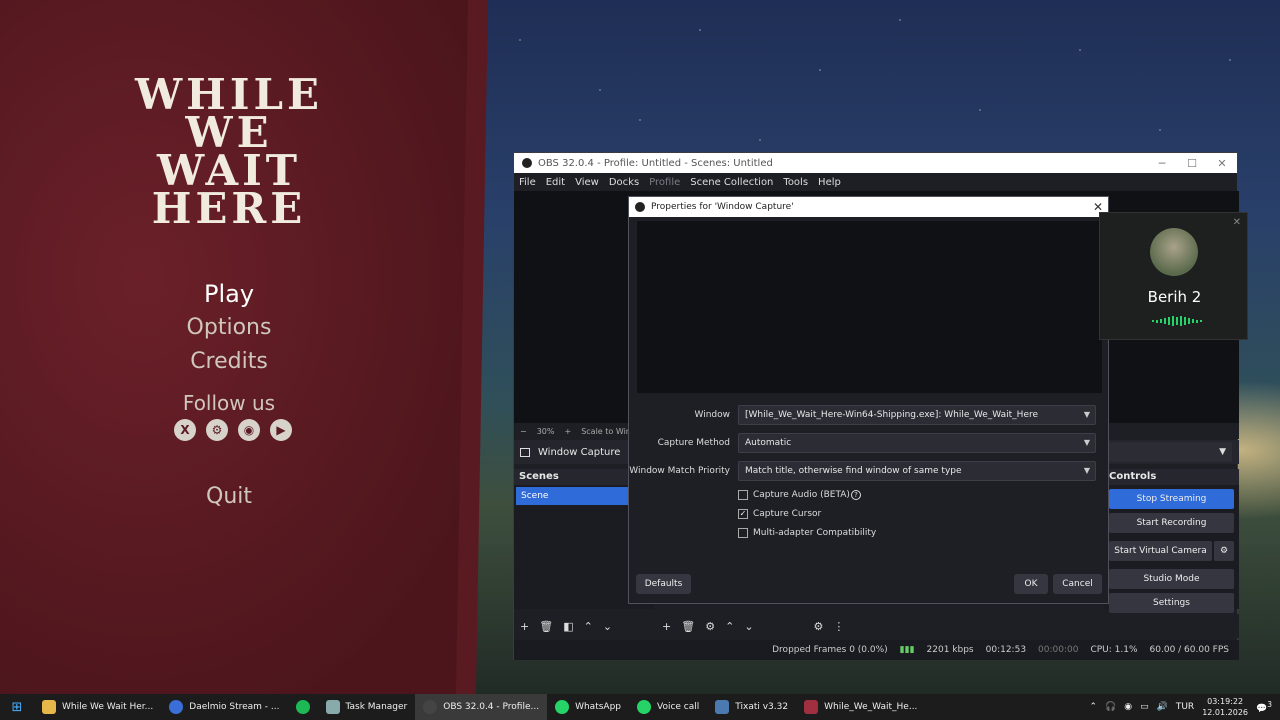 The height and width of the screenshot is (720, 1280). I want to click on menu-profile: Profile, so click(664, 182).